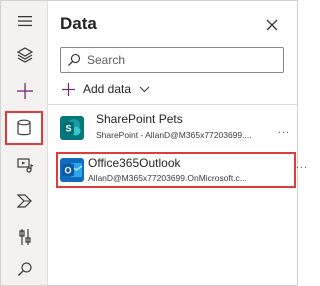  What do you see at coordinates (144, 89) in the screenshot?
I see `chevron-down-icon` at bounding box center [144, 89].